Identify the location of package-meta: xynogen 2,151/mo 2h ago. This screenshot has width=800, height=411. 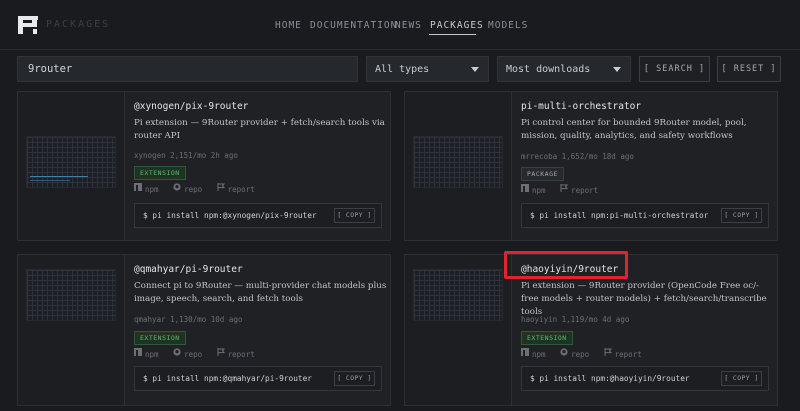
(186, 155).